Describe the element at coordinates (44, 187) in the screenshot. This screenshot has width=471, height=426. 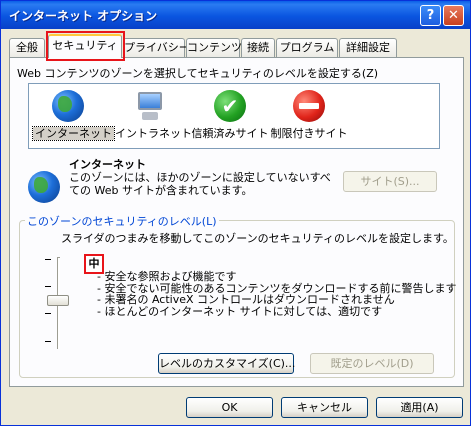
I see `selected-zone-globe-icon` at that location.